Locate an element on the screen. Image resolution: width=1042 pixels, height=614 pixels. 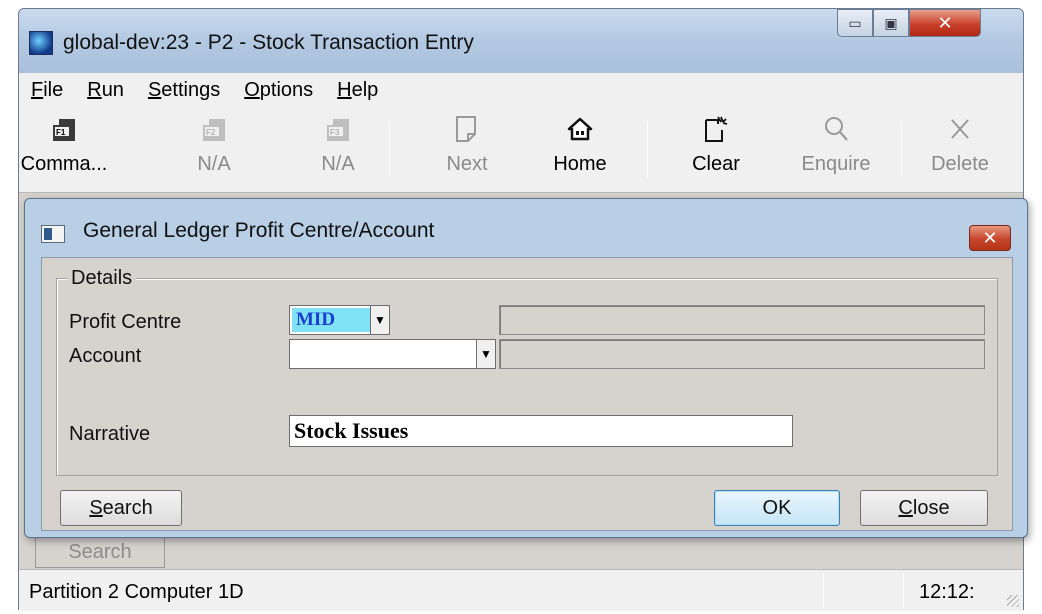
toolbar-home-label: Home is located at coordinates (580, 164).